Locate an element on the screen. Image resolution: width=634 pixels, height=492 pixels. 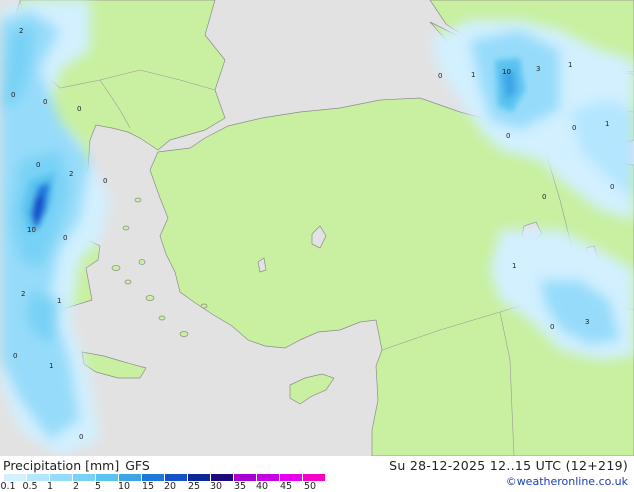
legend-tick-label: 5 is located at coordinates (98, 486).